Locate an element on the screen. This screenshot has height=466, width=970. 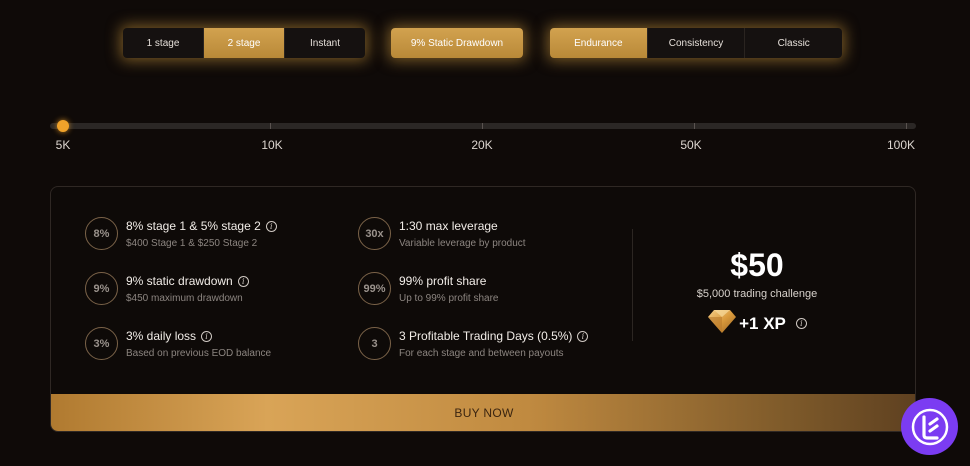
feature-subtitle: Up to 99% profit share is located at coordinates (449, 298).